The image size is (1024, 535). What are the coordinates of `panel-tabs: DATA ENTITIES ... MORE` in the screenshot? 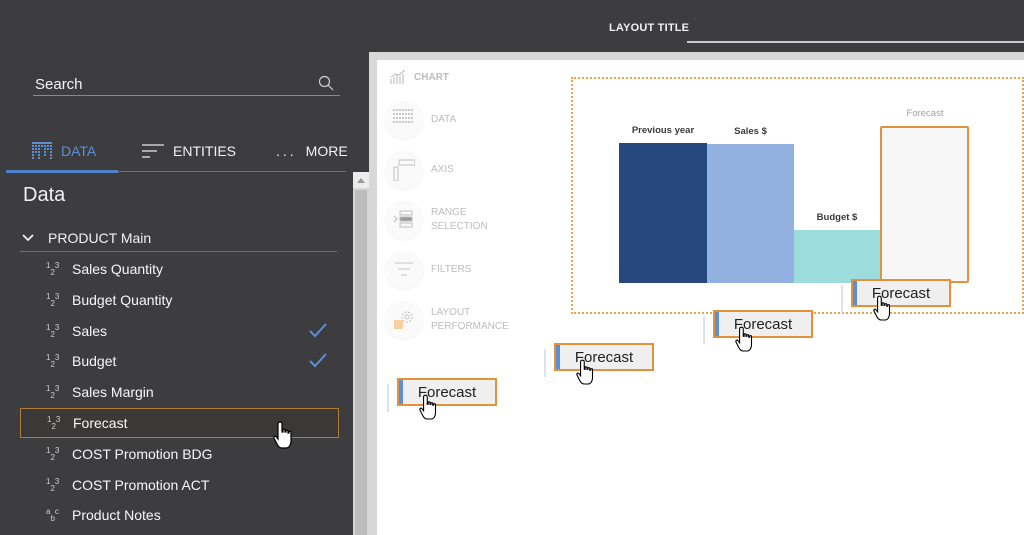 It's located at (177, 152).